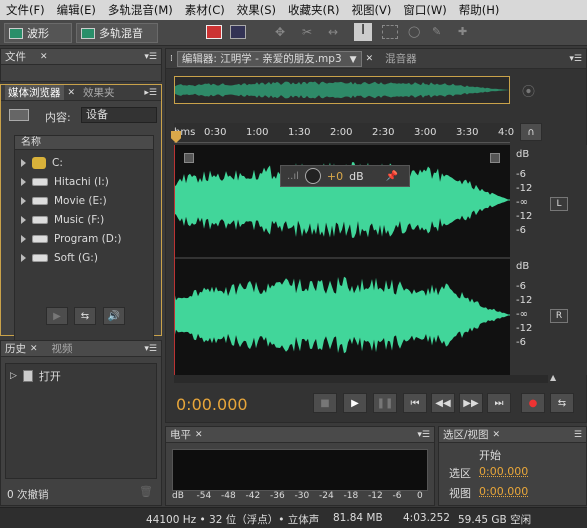 The image size is (587, 528). Describe the element at coordinates (146, 491) in the screenshot. I see `trash-icon: 🗑` at that location.